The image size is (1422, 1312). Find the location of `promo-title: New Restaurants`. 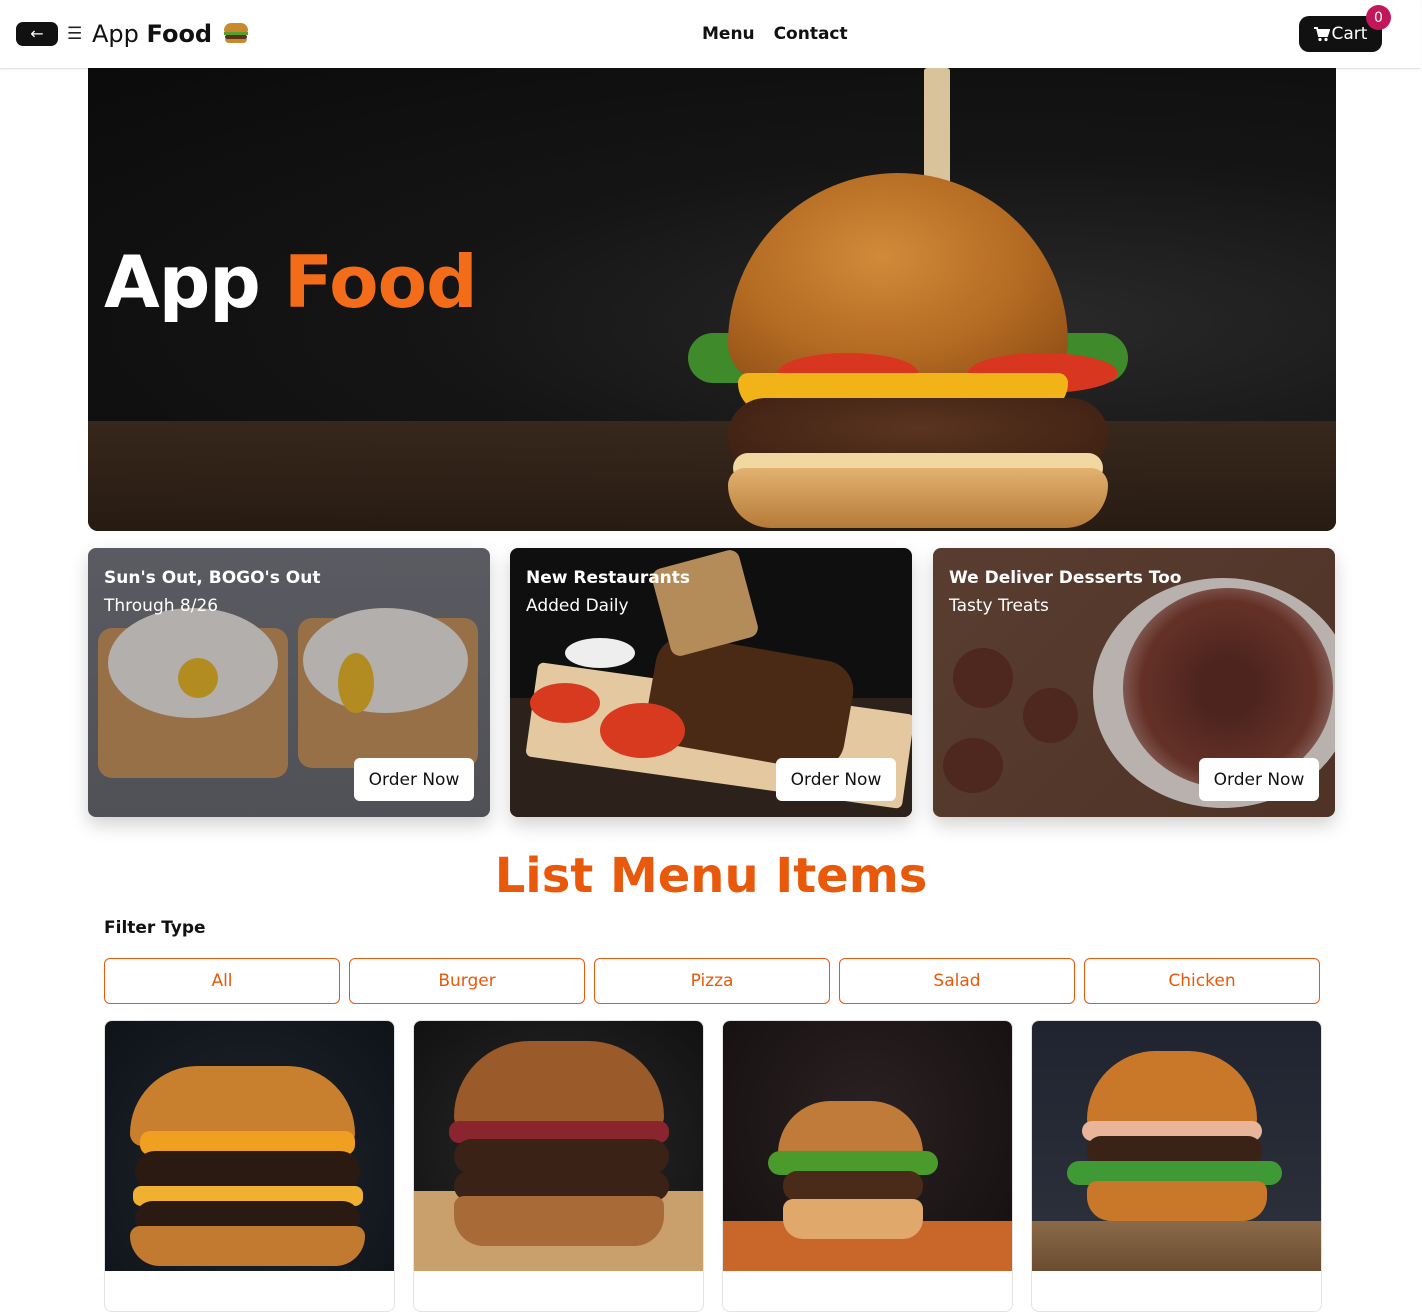

promo-title: New Restaurants is located at coordinates (608, 578).